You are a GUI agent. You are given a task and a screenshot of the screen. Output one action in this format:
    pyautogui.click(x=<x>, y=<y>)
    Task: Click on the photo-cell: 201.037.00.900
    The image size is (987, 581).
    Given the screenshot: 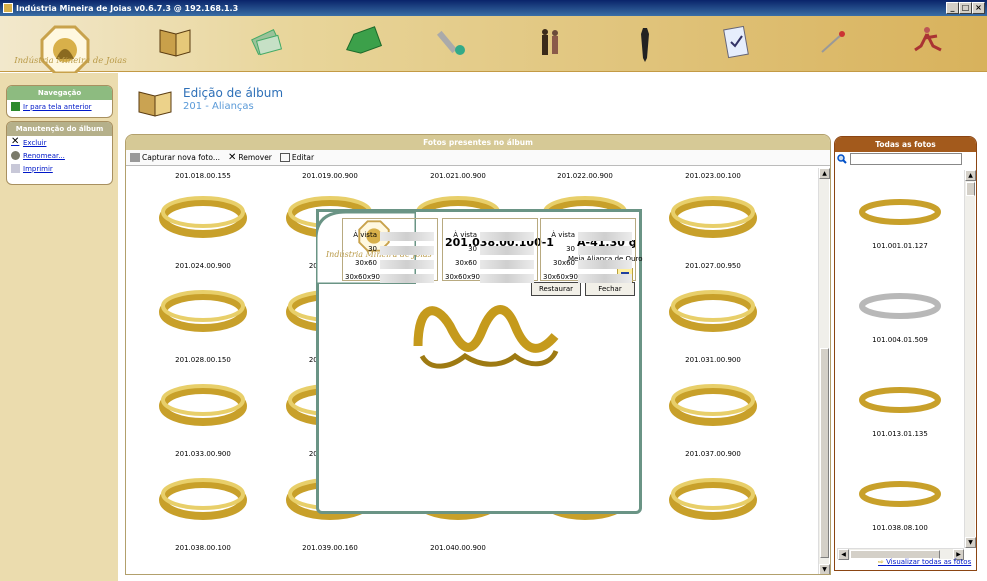 What is the action you would take?
    pyautogui.click(x=713, y=413)
    